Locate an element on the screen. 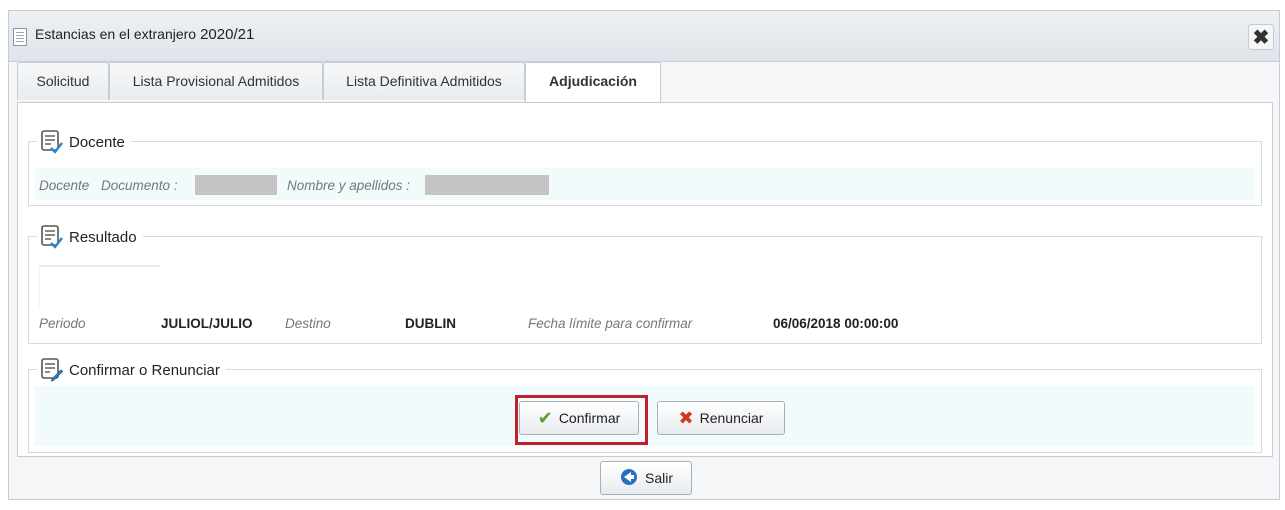 This screenshot has width=1285, height=510. close-x-icon: ✖ is located at coordinates (1261, 38).